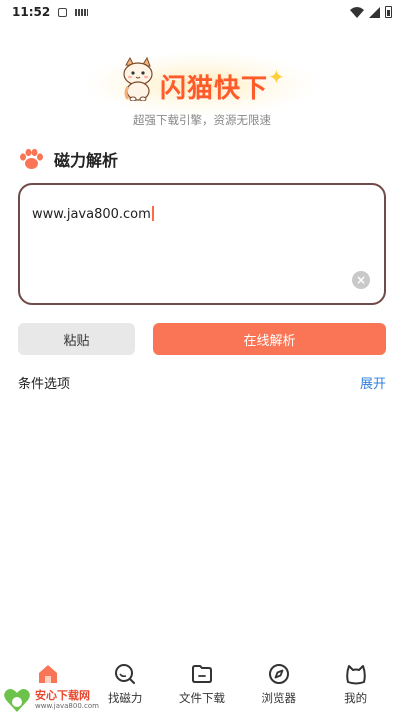  What do you see at coordinates (276, 77) in the screenshot?
I see `sparkle-icon: ✦` at bounding box center [276, 77].